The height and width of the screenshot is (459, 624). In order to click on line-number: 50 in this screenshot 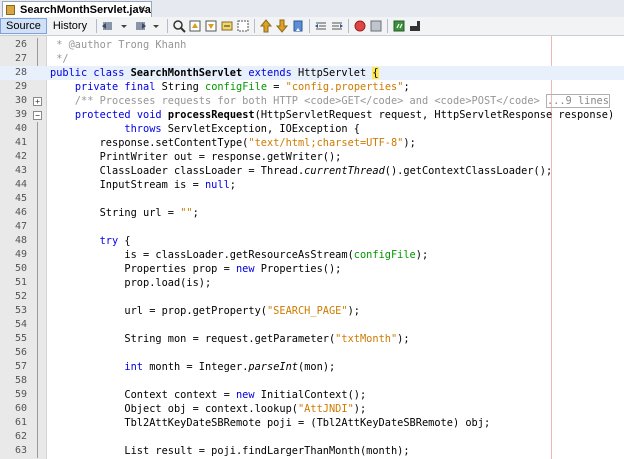, I will do `click(20, 268)`.